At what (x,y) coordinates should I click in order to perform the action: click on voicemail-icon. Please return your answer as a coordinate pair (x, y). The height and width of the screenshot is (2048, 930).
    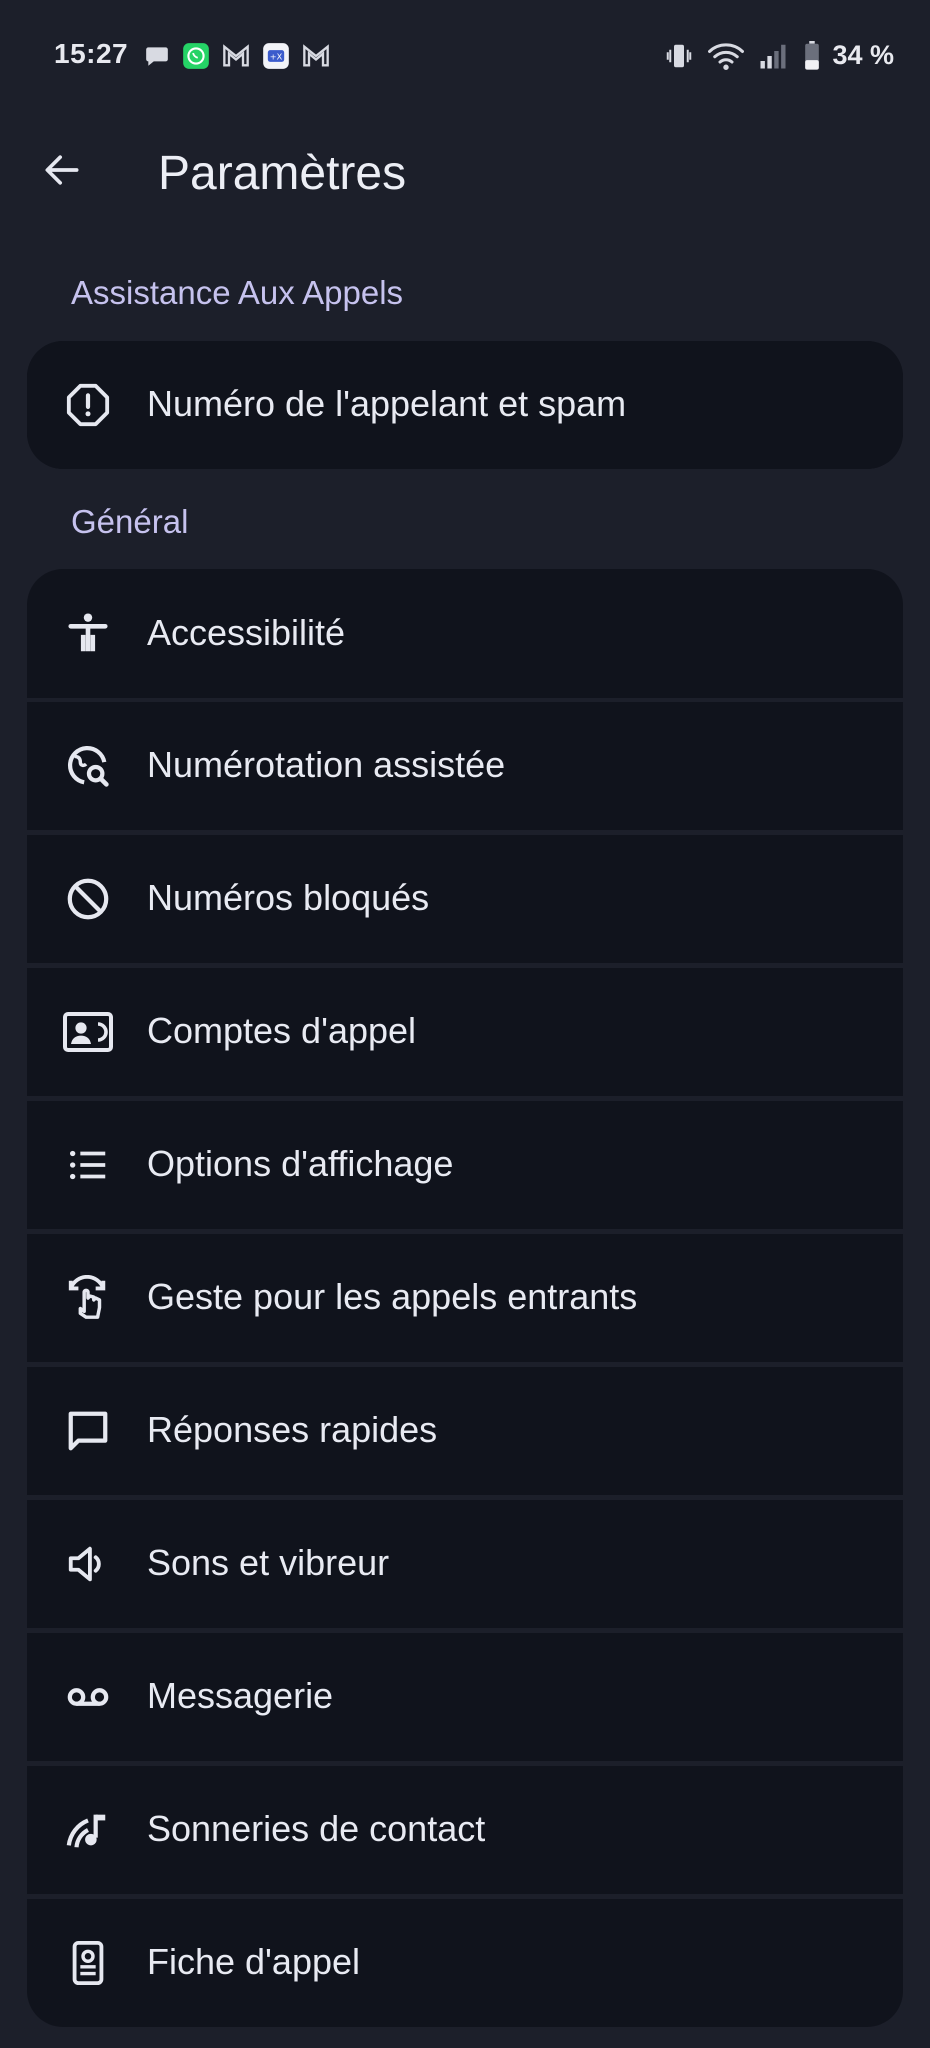
    Looking at the image, I should click on (88, 1697).